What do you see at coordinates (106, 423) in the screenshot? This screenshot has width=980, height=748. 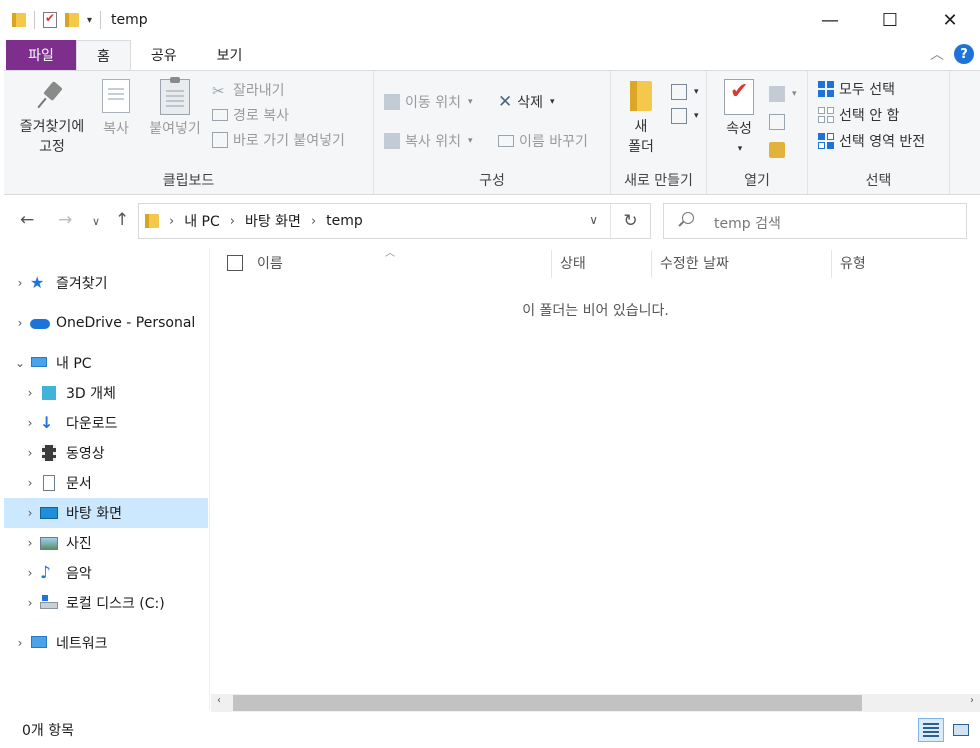 I see `nav-item-downloads: › ↓ 다운로드` at bounding box center [106, 423].